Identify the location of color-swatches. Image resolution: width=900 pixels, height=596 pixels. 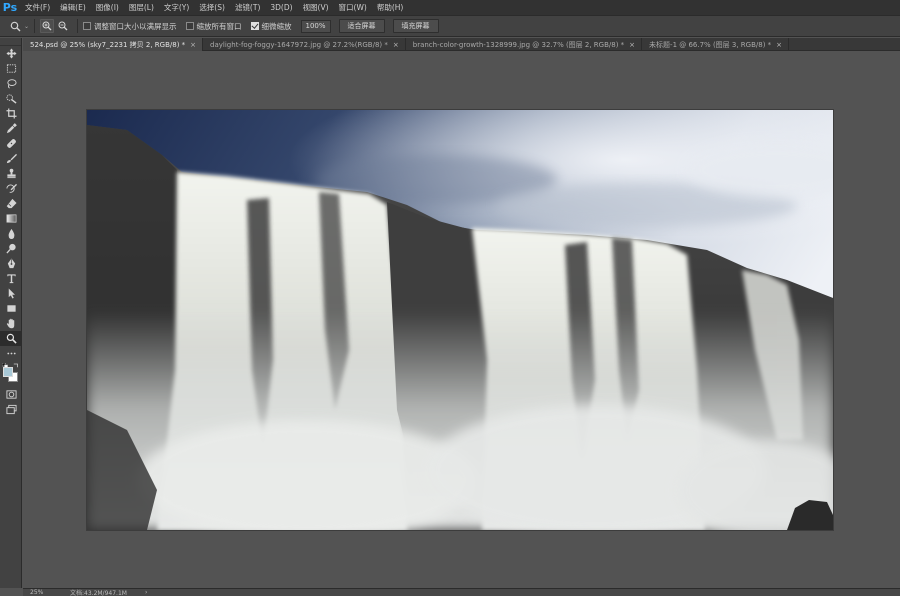
(11, 374).